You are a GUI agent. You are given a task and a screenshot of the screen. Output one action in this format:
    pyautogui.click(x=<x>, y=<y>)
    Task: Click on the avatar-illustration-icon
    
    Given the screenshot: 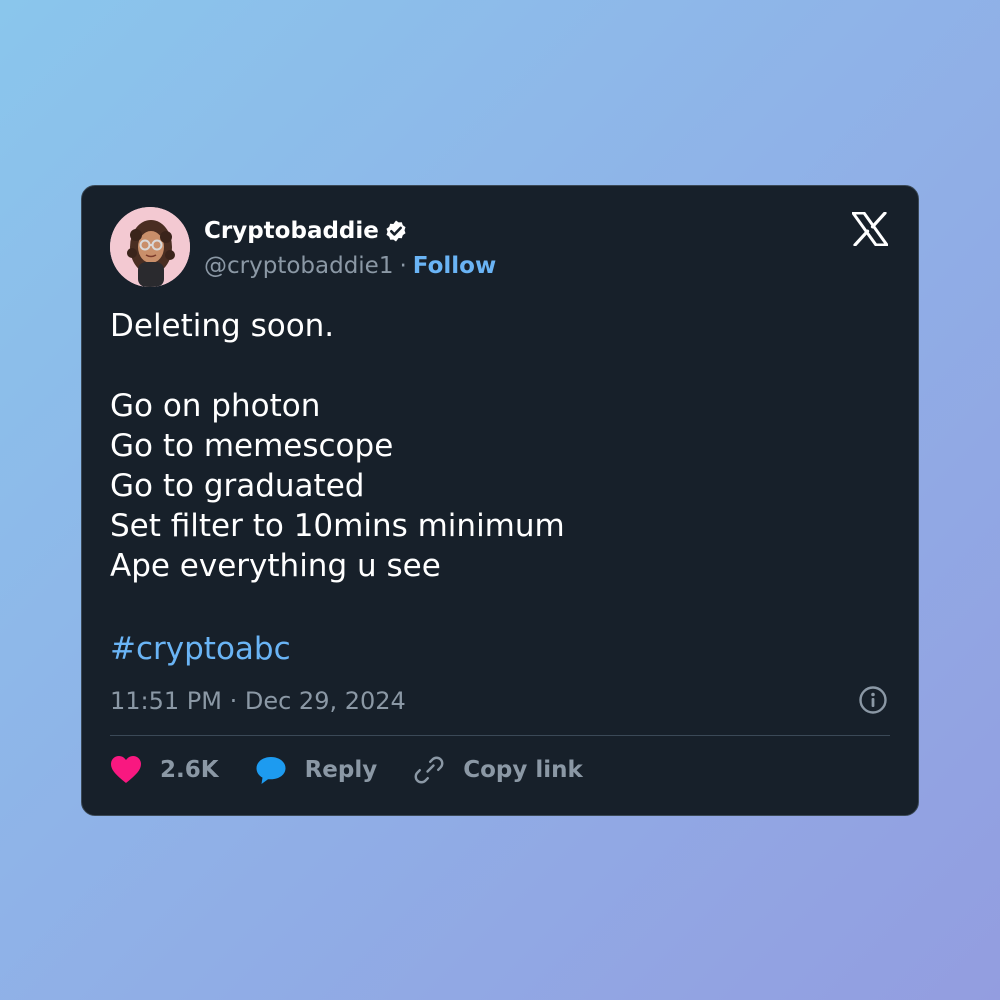 What is the action you would take?
    pyautogui.click(x=150, y=247)
    